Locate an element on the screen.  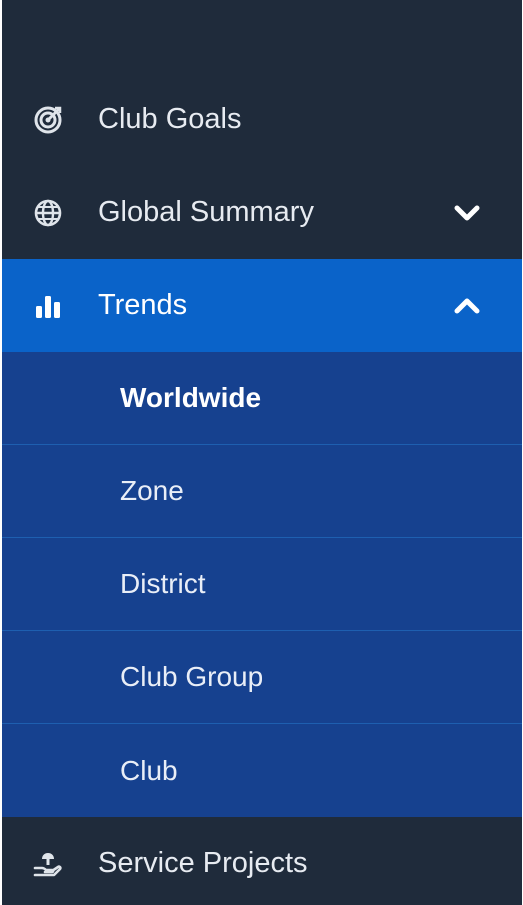
submenu-item-worldwide: Worldwide is located at coordinates (262, 398).